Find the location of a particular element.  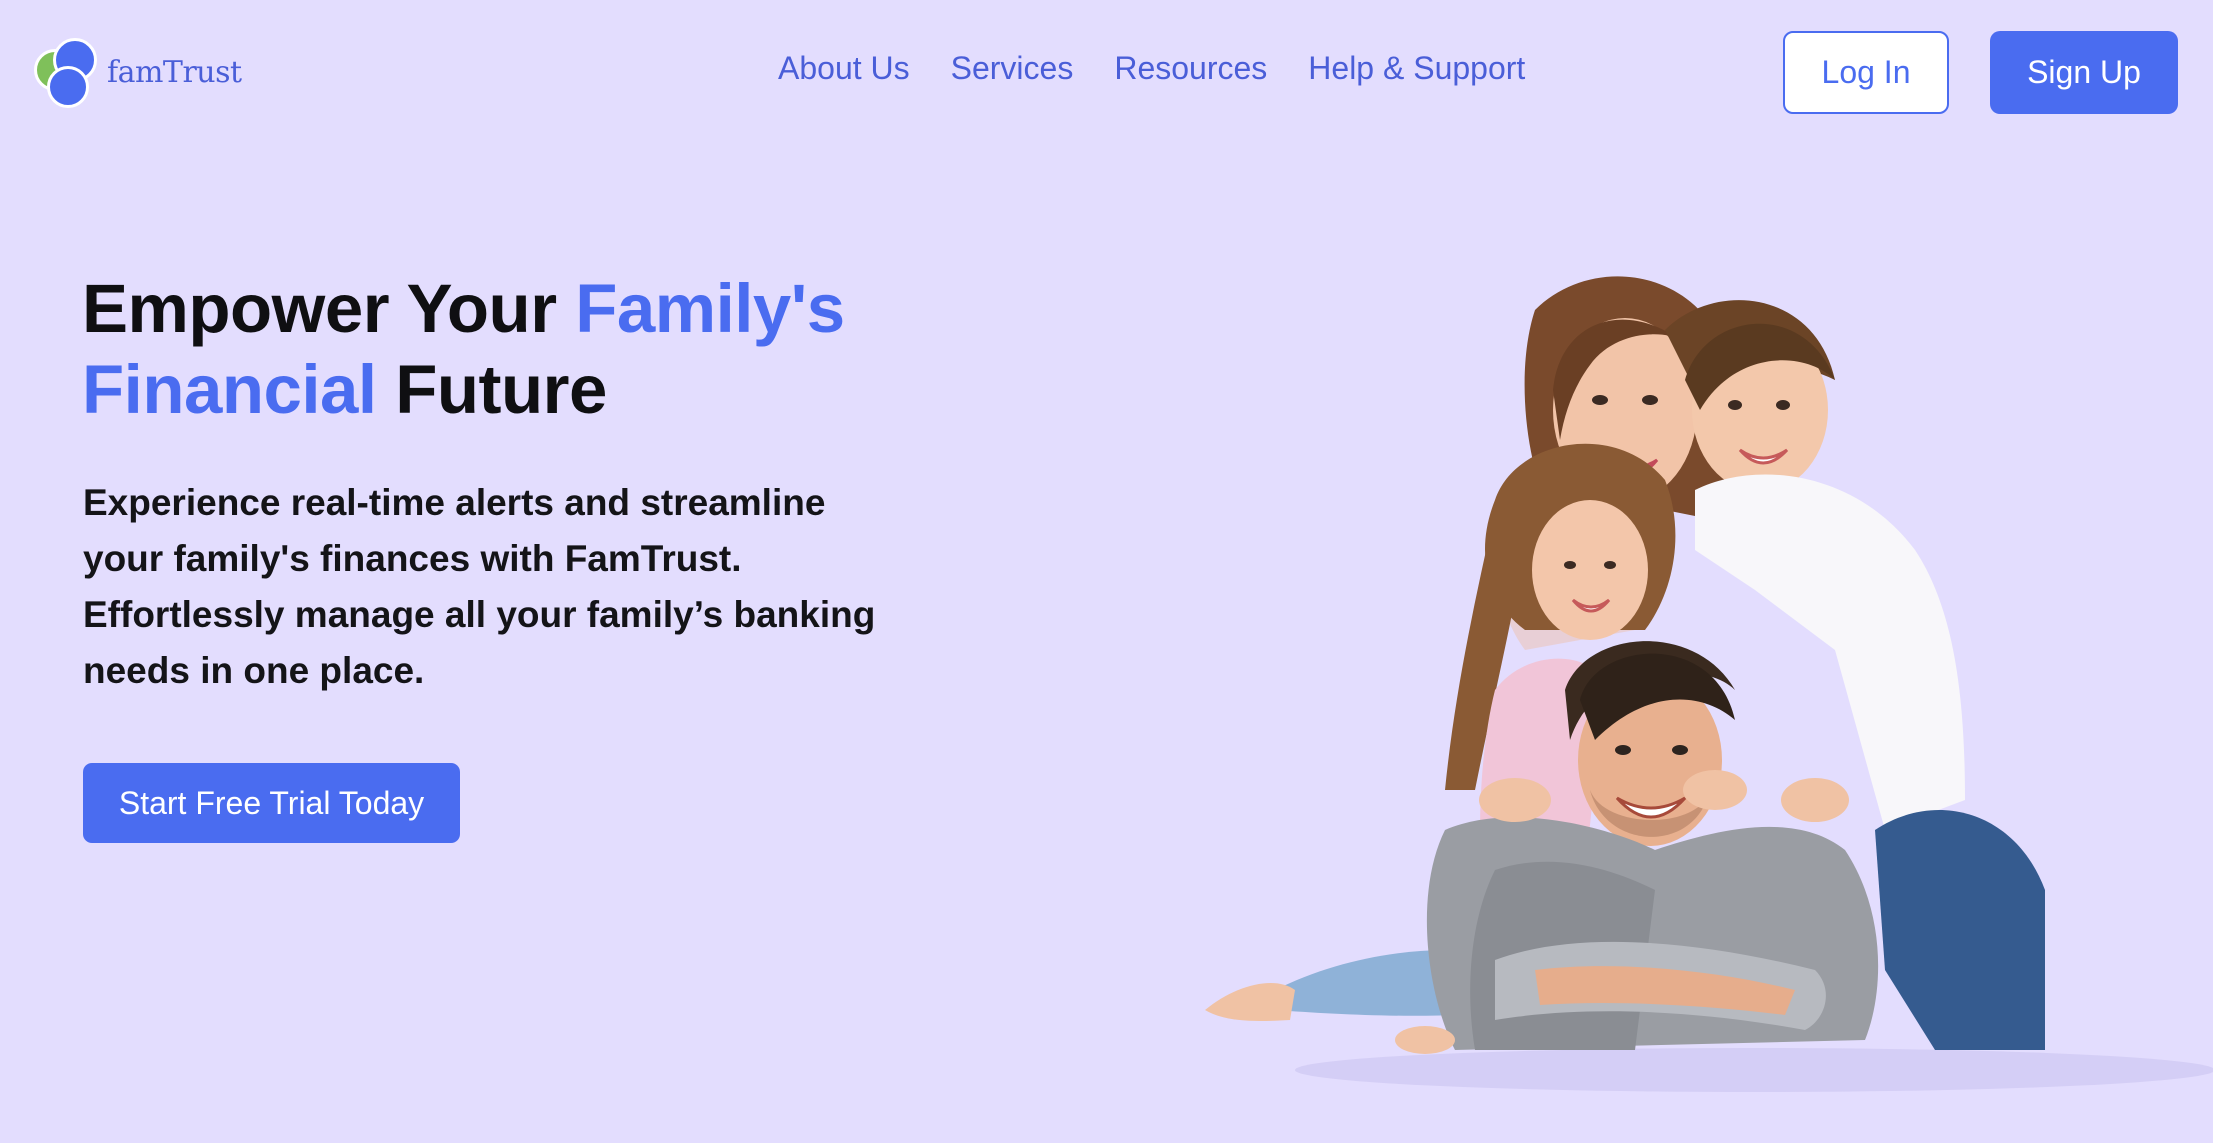

logo-icon is located at coordinates (67, 73).